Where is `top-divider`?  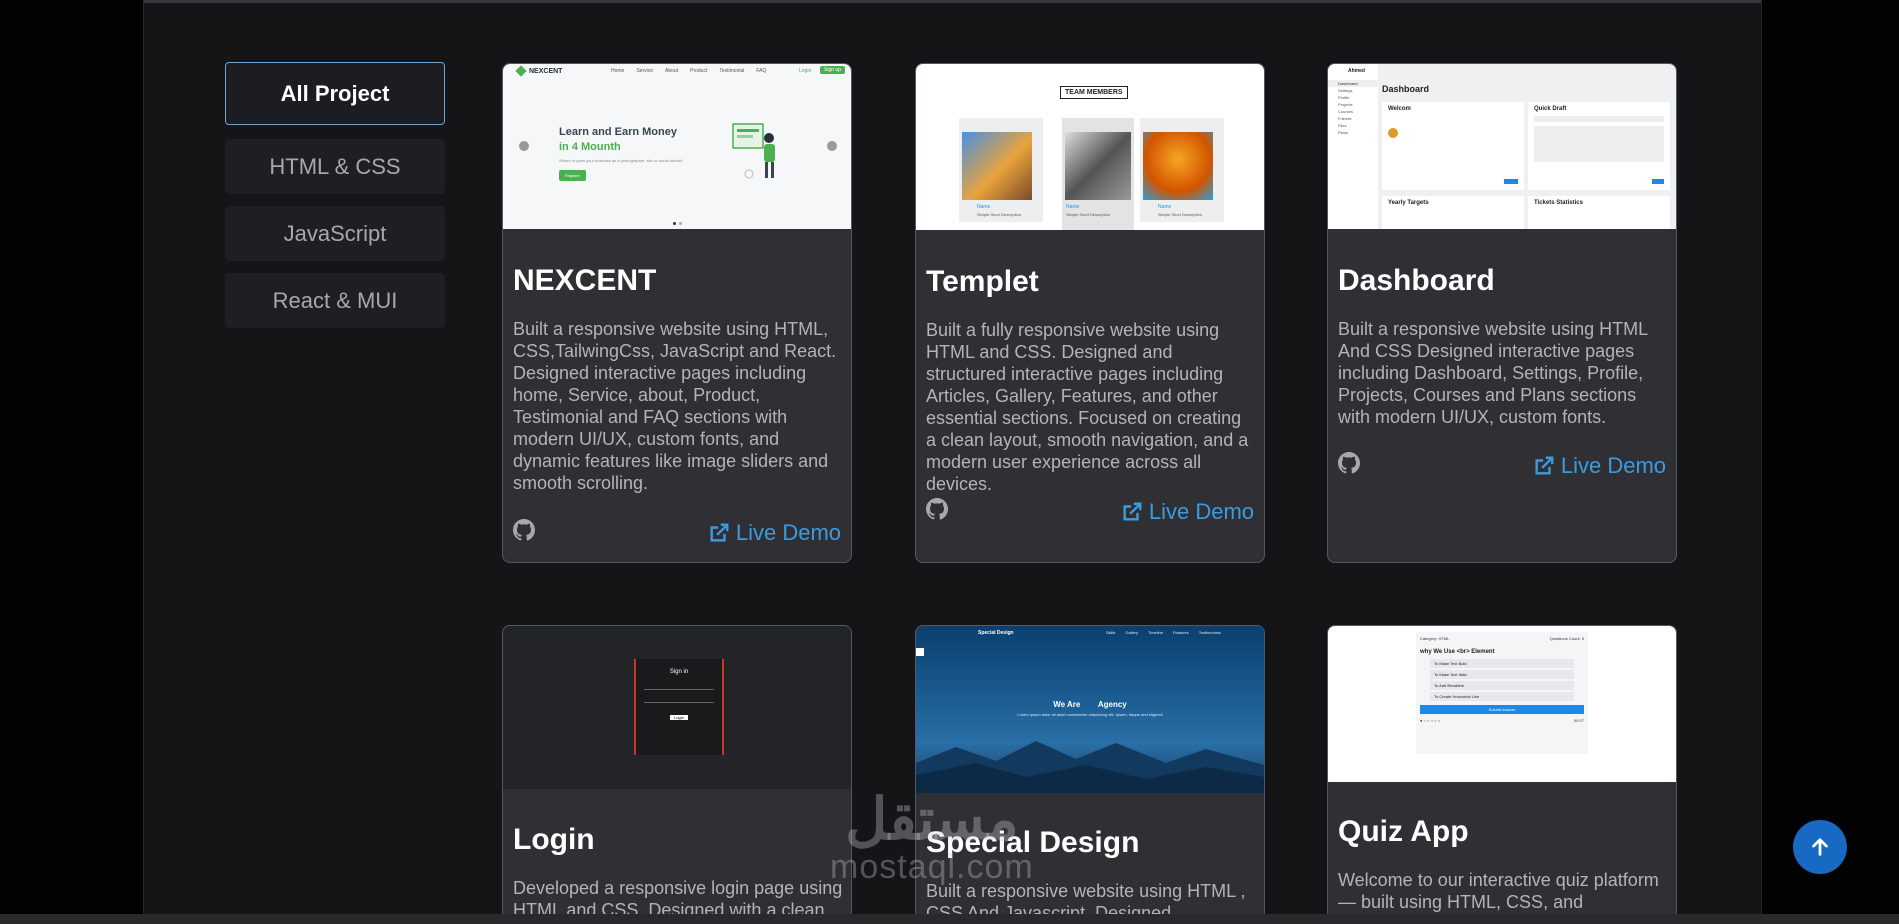
top-divider is located at coordinates (952, 1).